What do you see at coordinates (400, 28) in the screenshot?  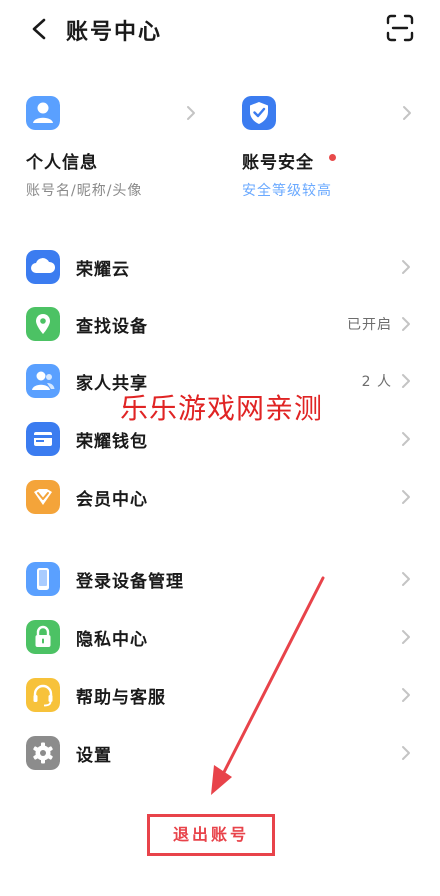 I see `scan-icon` at bounding box center [400, 28].